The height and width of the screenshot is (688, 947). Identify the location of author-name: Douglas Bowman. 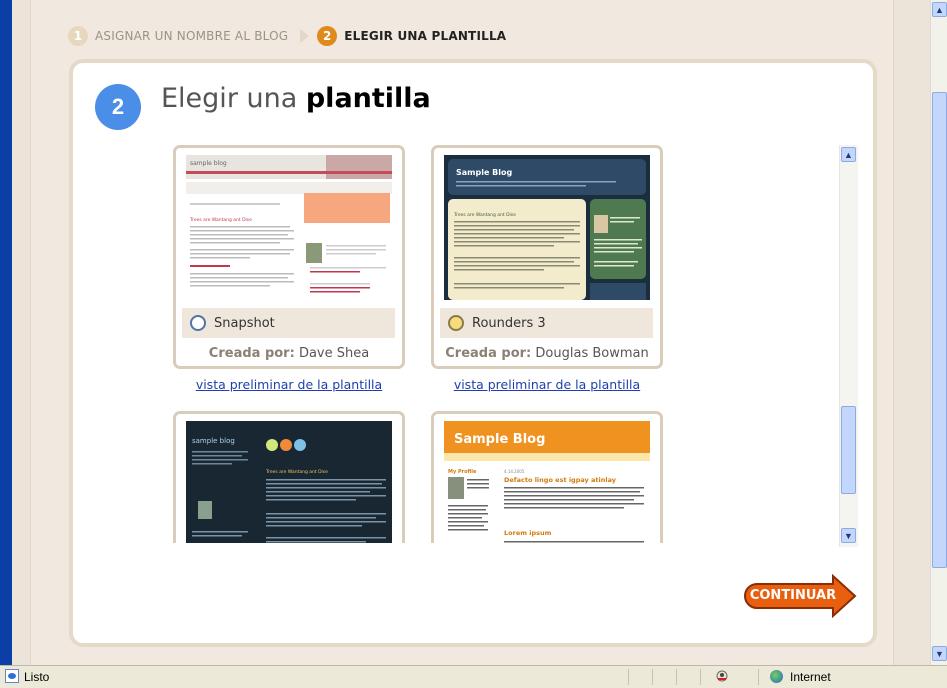
(592, 353).